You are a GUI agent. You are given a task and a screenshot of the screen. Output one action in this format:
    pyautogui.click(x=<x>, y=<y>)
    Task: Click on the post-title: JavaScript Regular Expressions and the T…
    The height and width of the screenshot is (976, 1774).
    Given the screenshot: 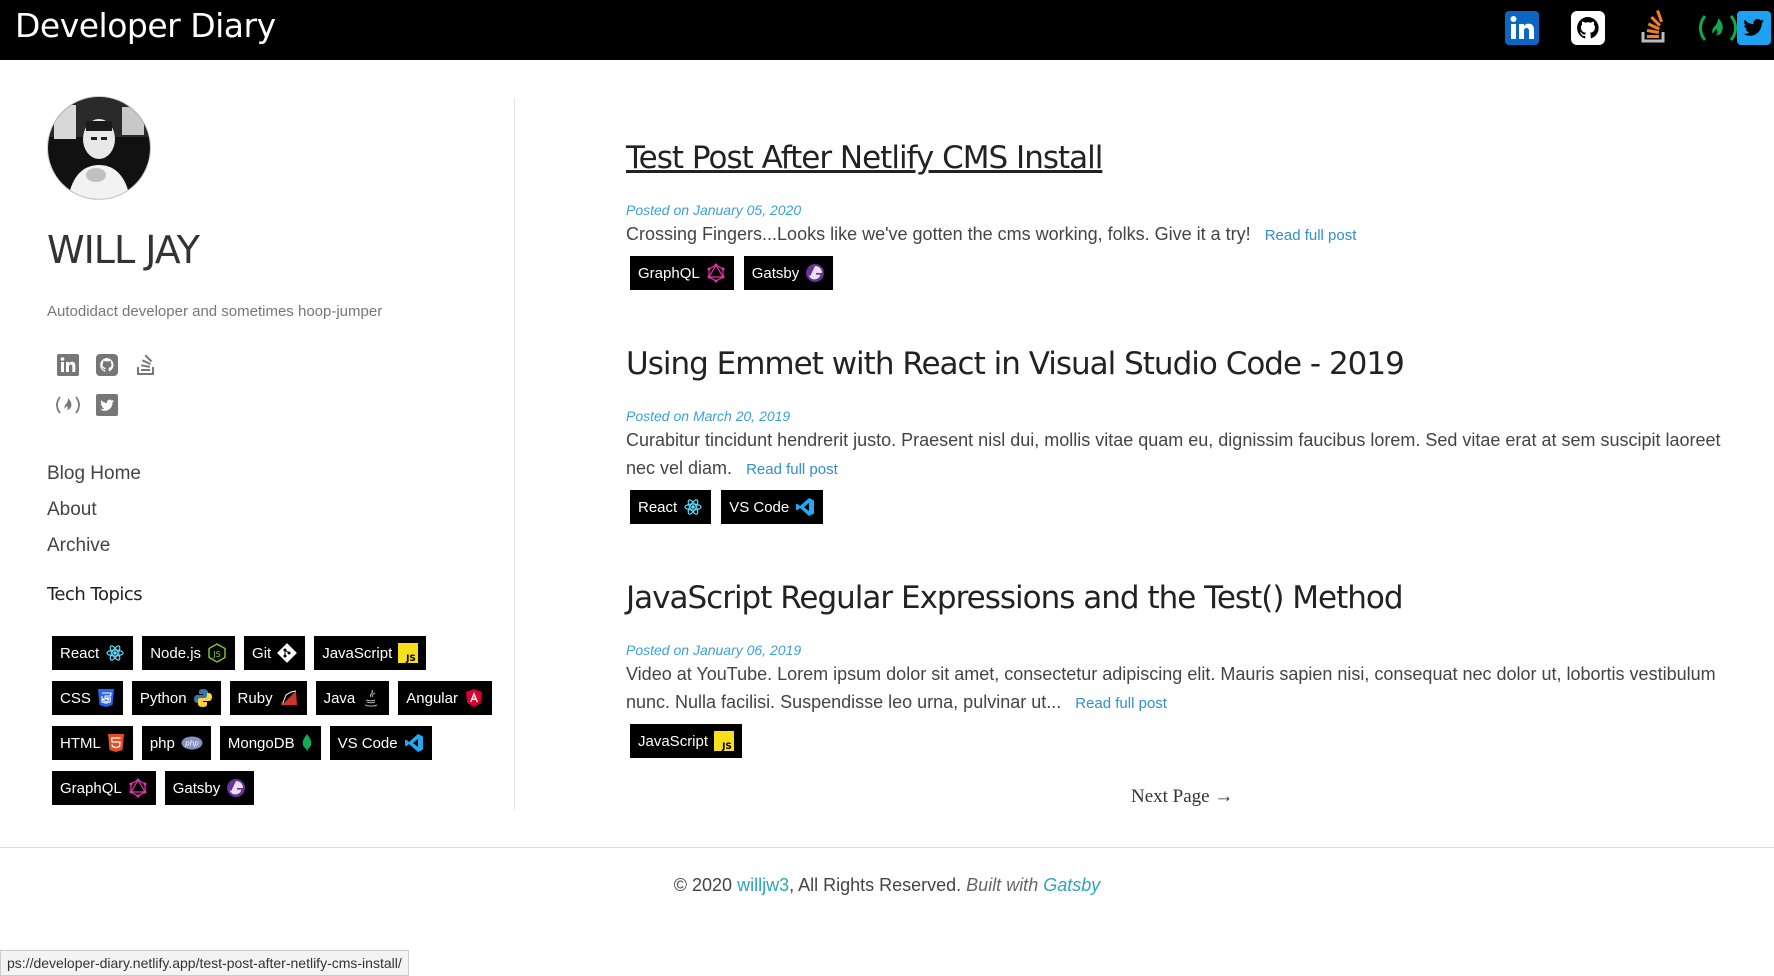 What is the action you would take?
    pyautogui.click(x=1176, y=598)
    